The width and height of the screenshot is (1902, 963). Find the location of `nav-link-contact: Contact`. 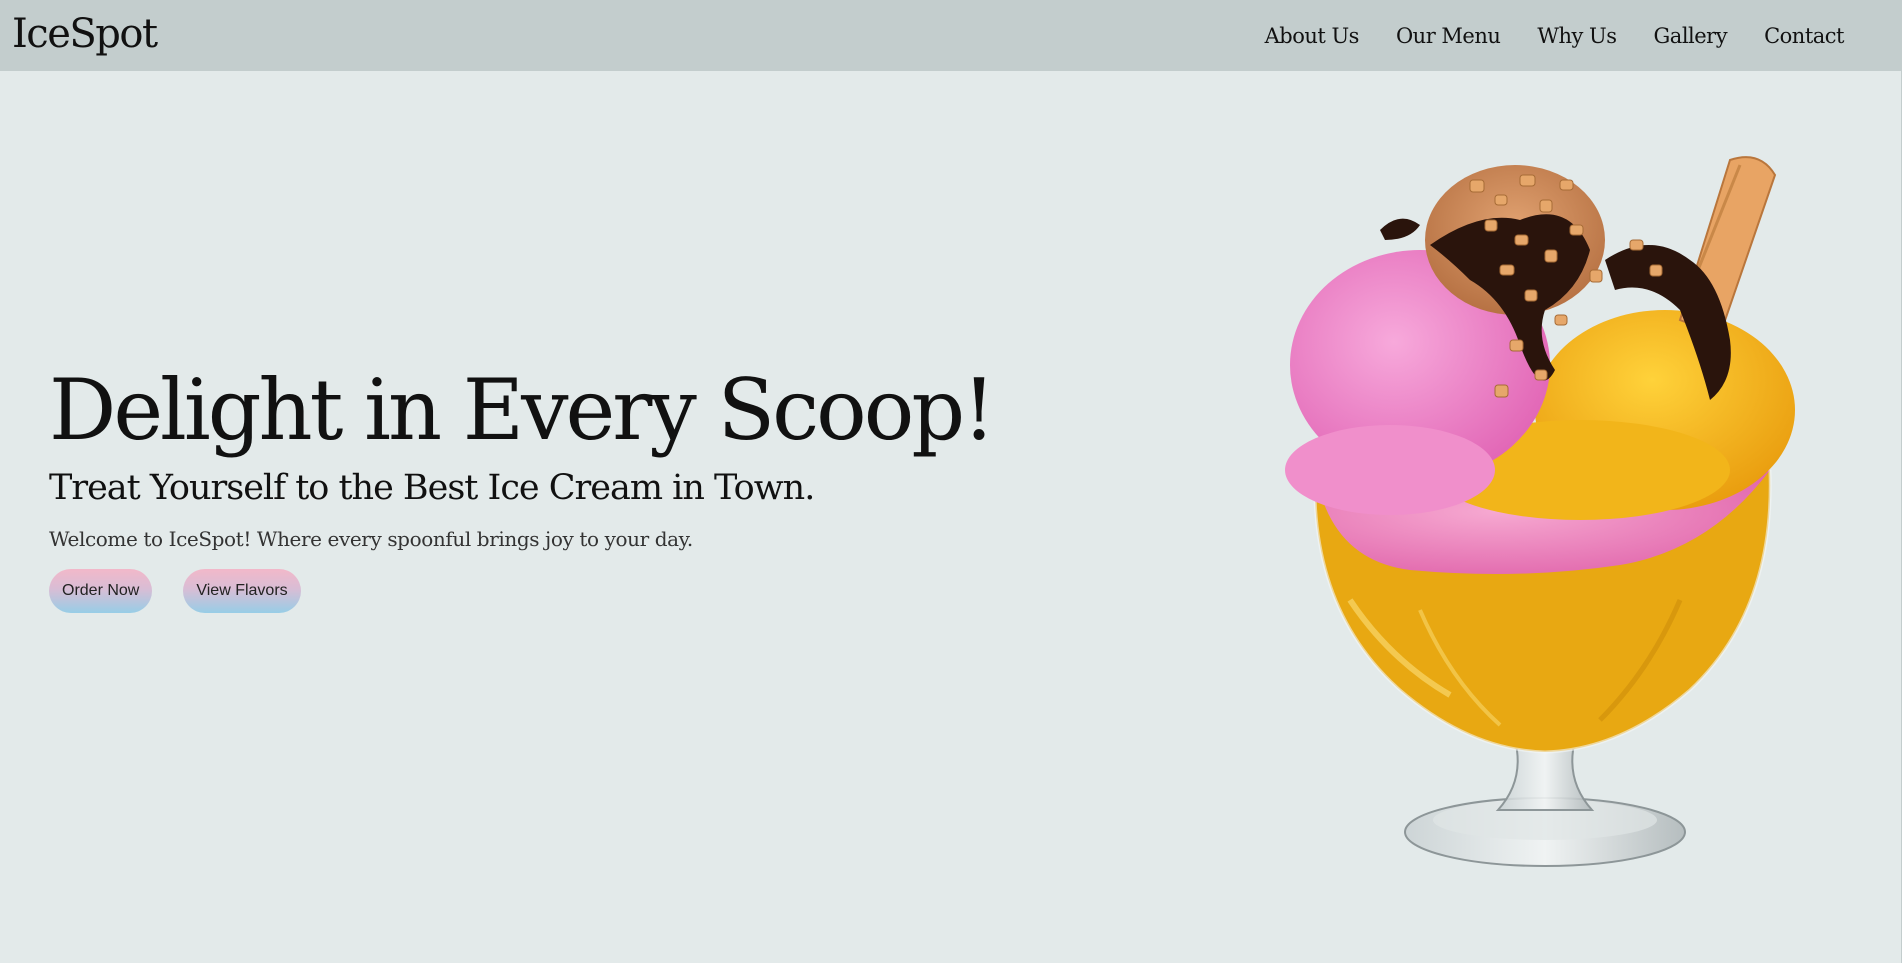

nav-link-contact: Contact is located at coordinates (1804, 36).